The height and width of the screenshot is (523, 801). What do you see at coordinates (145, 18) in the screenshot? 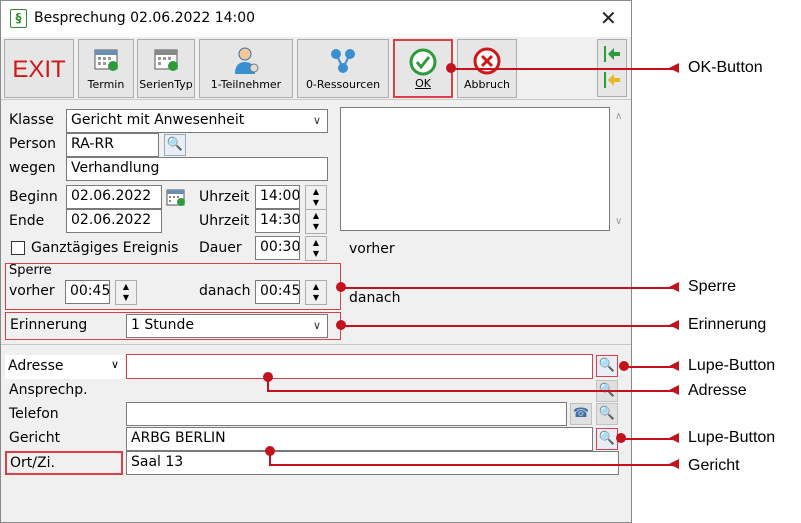
I see `window-title: Besprechung 02.06.2022 14:00` at bounding box center [145, 18].